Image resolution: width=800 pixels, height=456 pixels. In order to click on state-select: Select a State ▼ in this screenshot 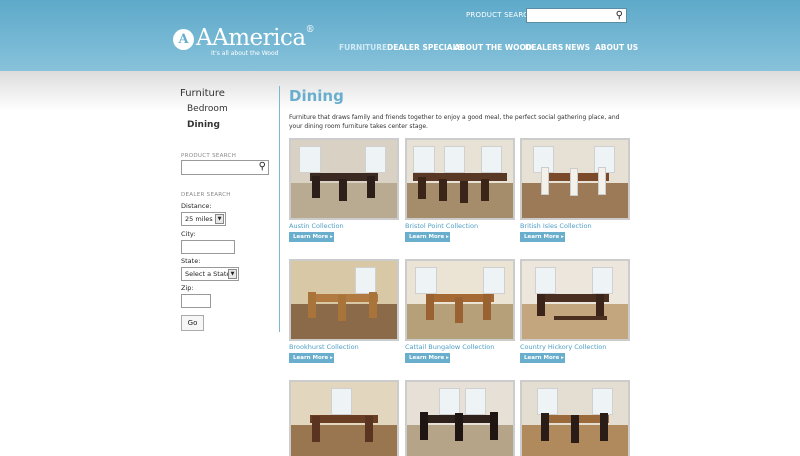, I will do `click(210, 274)`.